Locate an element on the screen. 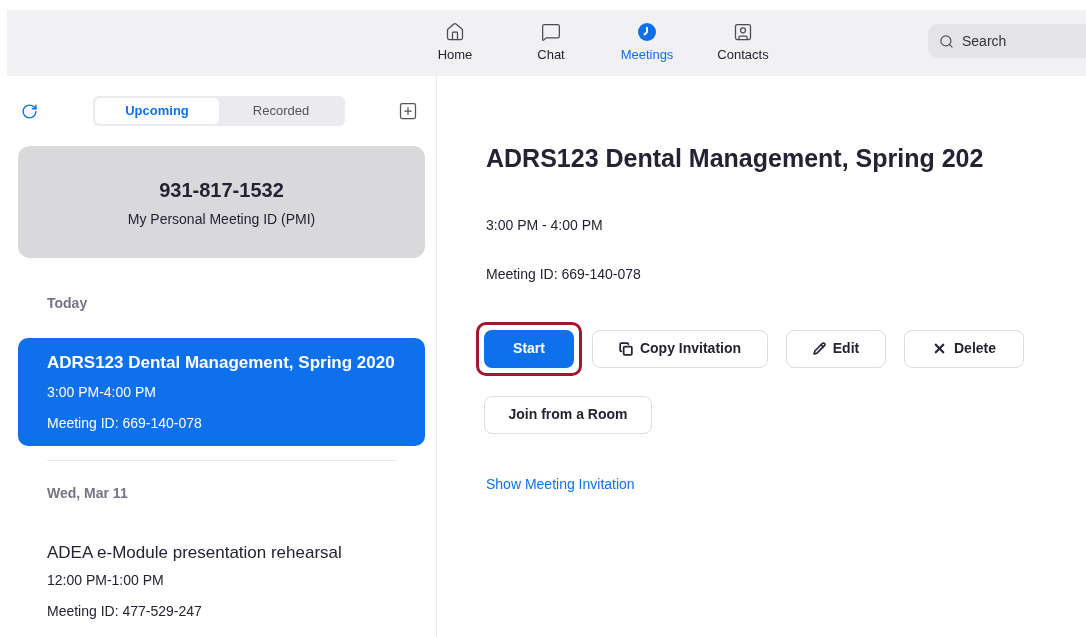 The height and width of the screenshot is (637, 1086). contact-icon is located at coordinates (743, 31).